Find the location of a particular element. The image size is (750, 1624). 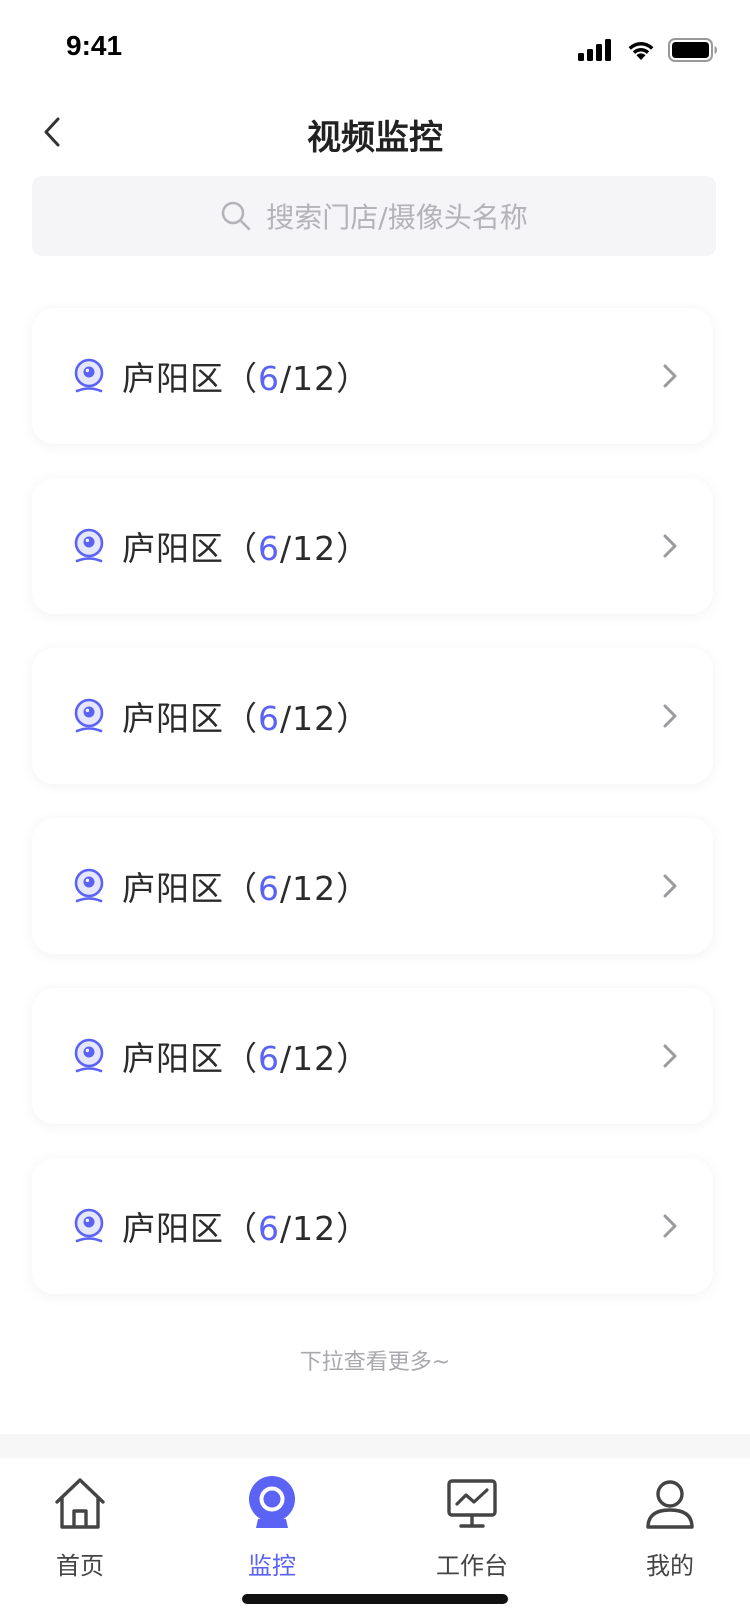

tab-workbench: 工作台 is located at coordinates (472, 1527).